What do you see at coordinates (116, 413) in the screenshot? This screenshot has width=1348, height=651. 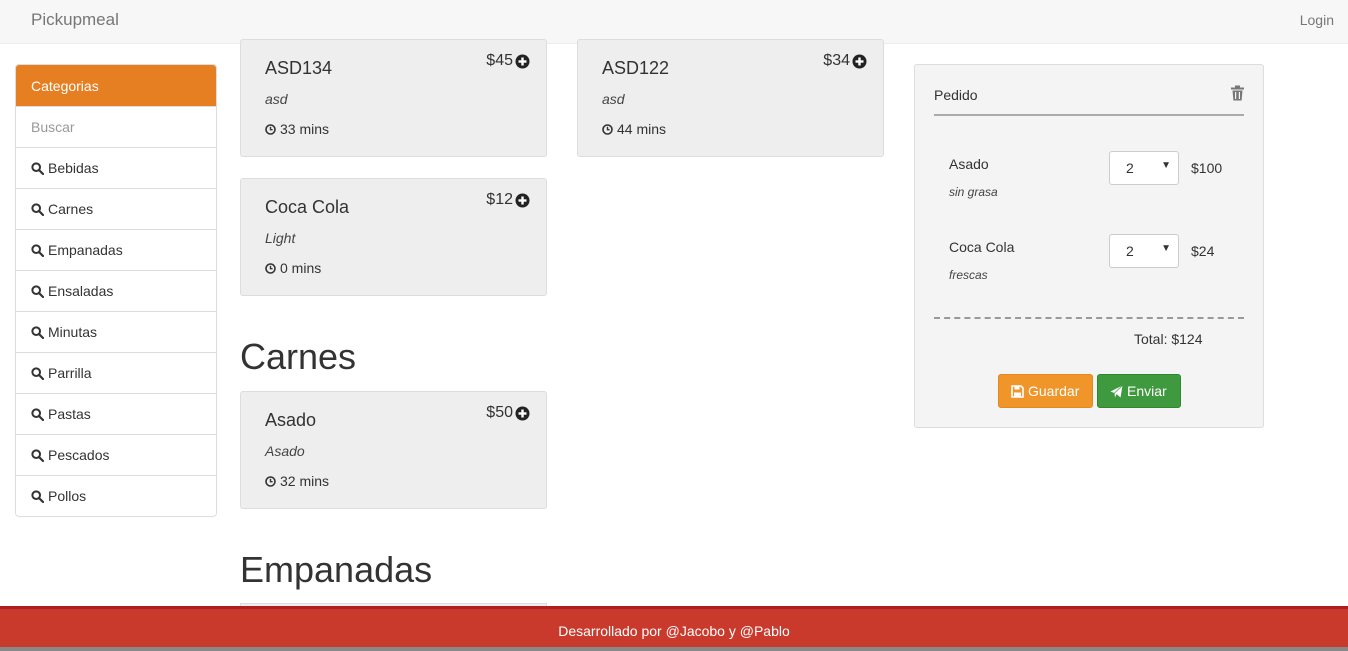 I see `sidebar-item-pastas: Pastas` at bounding box center [116, 413].